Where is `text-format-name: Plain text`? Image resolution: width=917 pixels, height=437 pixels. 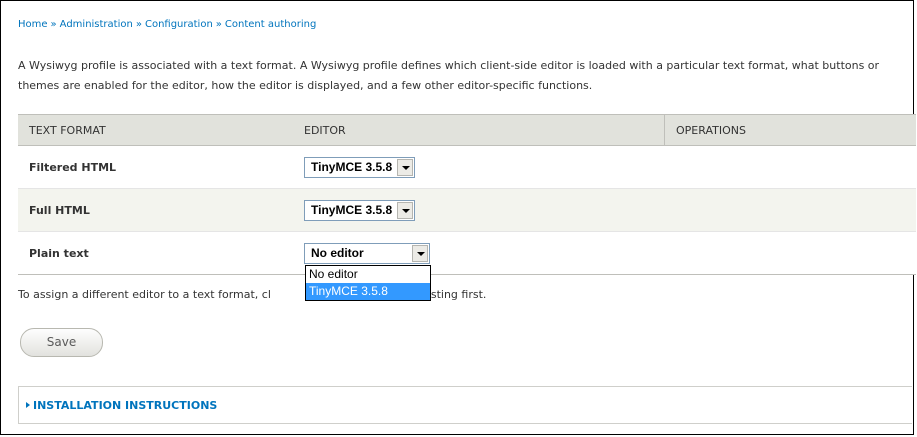
text-format-name: Plain text is located at coordinates (155, 253).